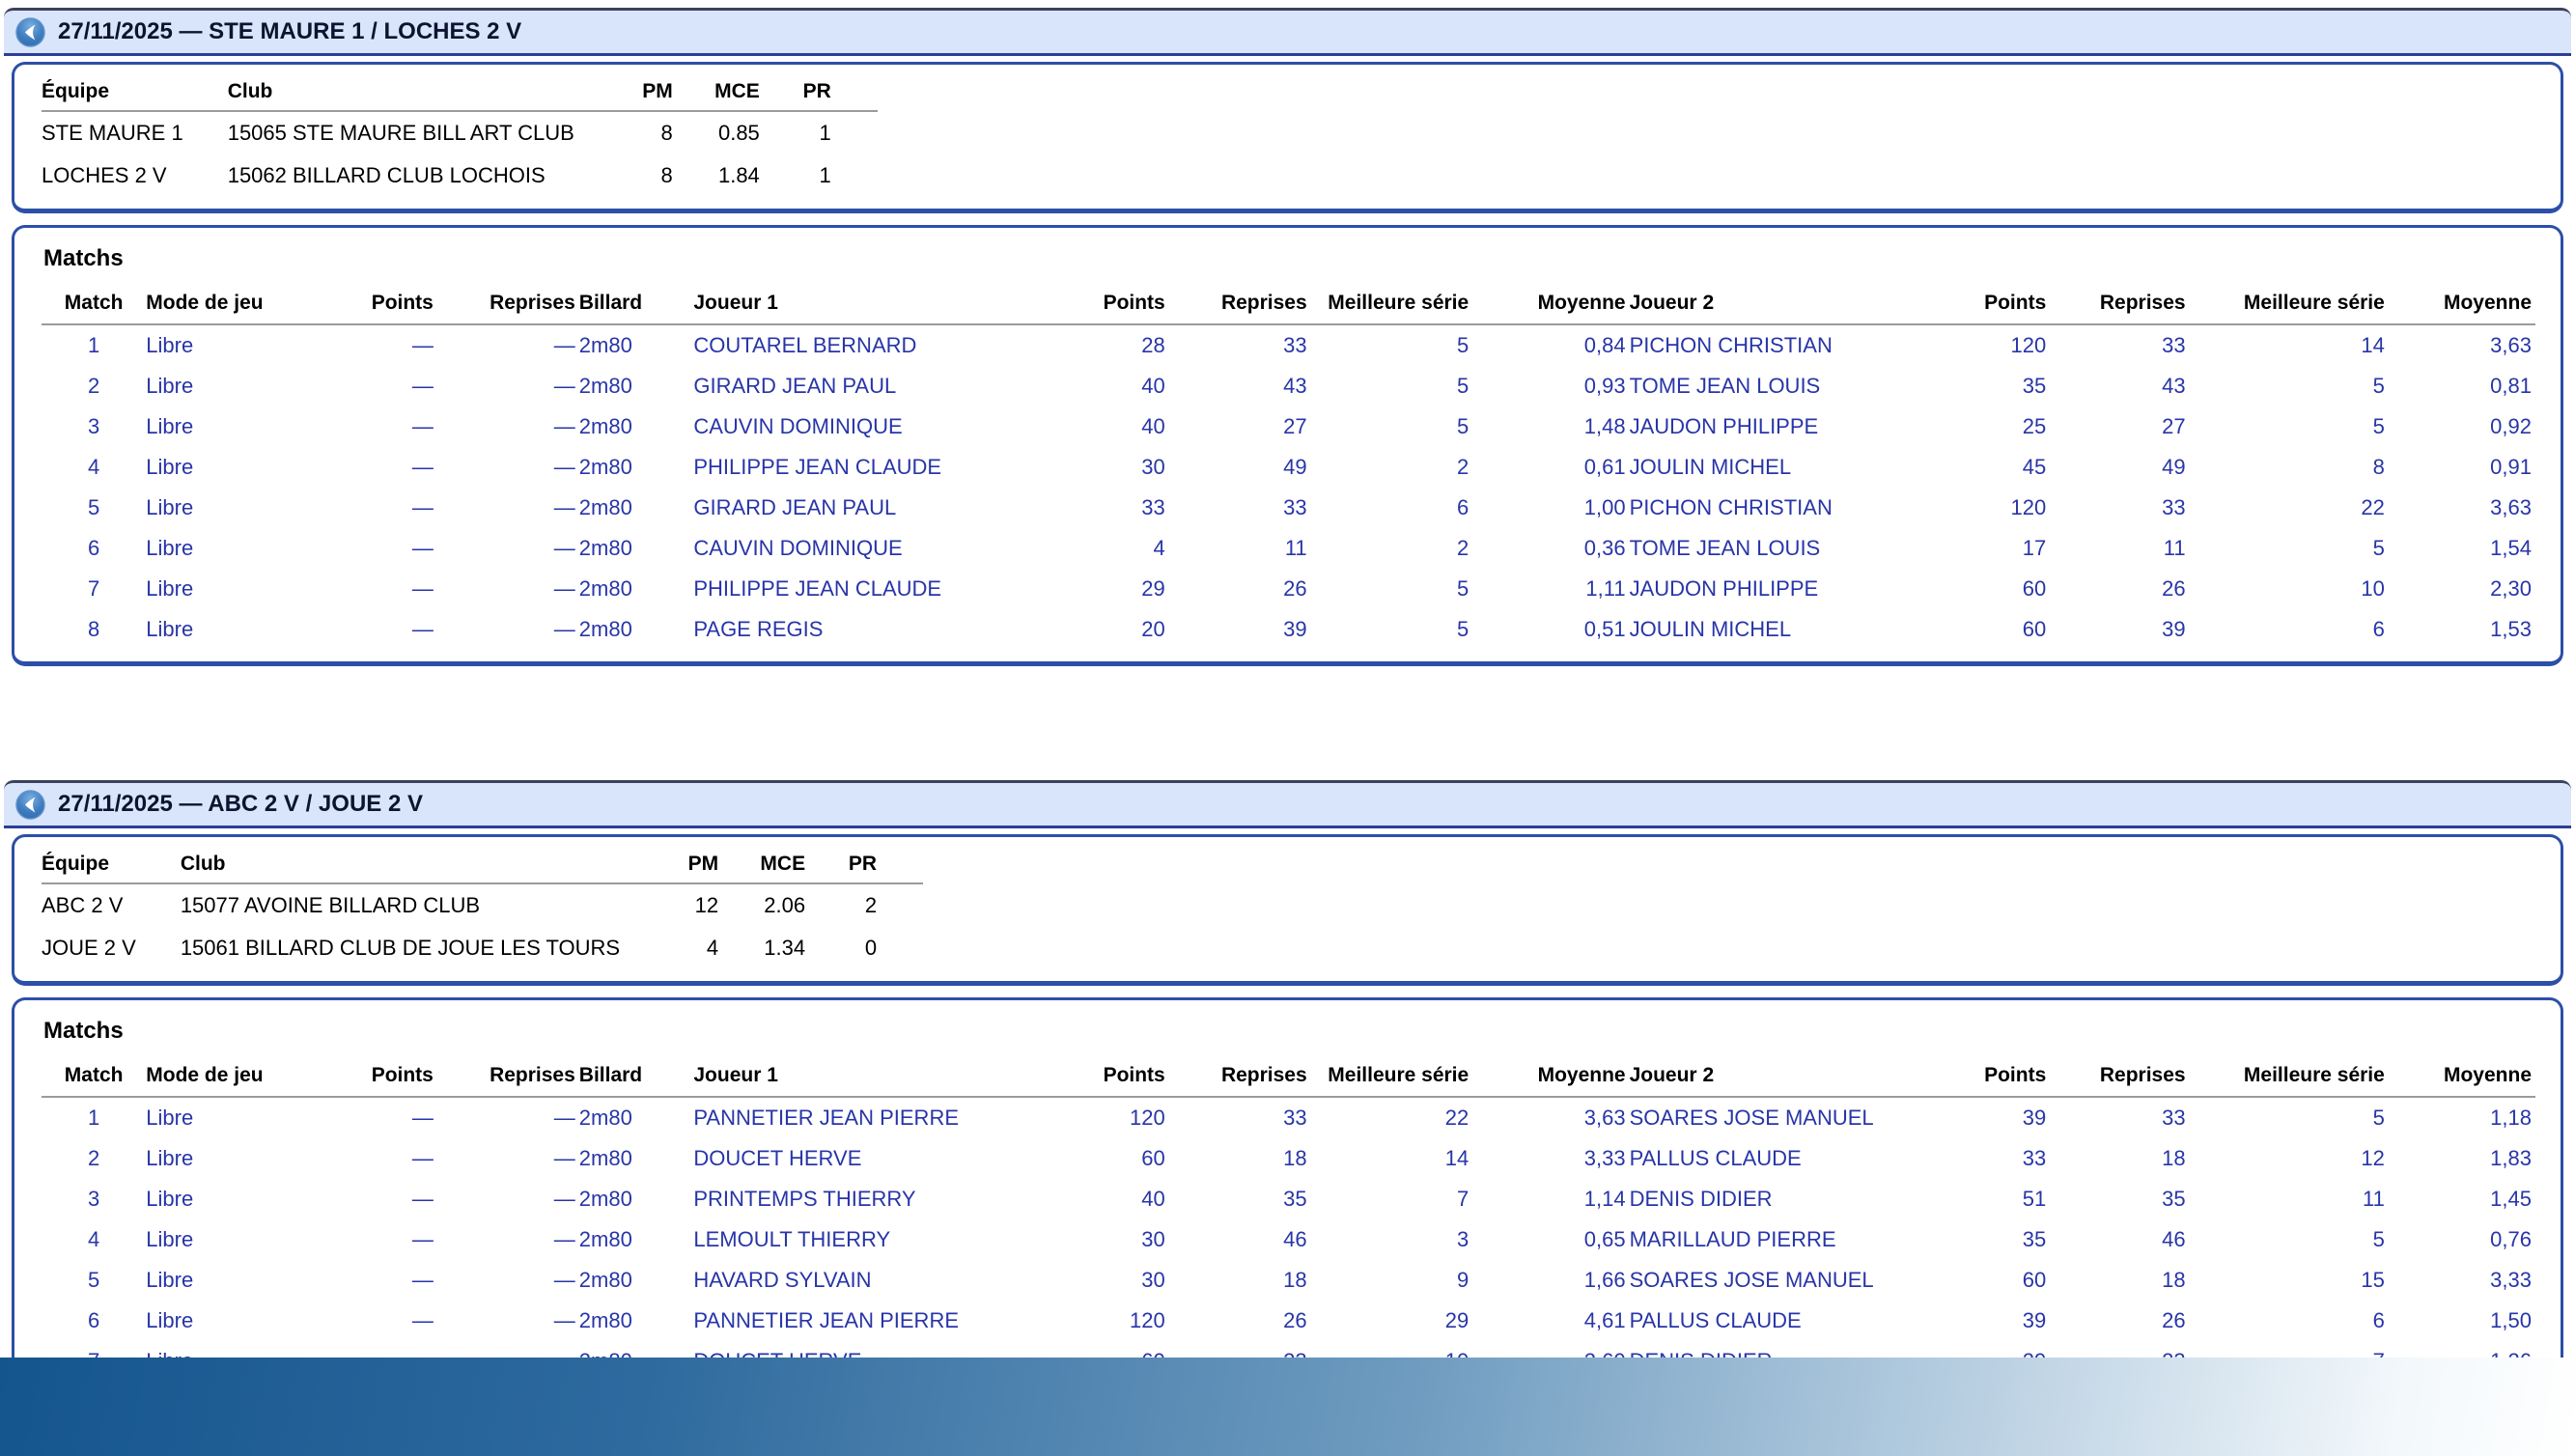  Describe the element at coordinates (135, 93) in the screenshot. I see `column-header: Équipe` at that location.